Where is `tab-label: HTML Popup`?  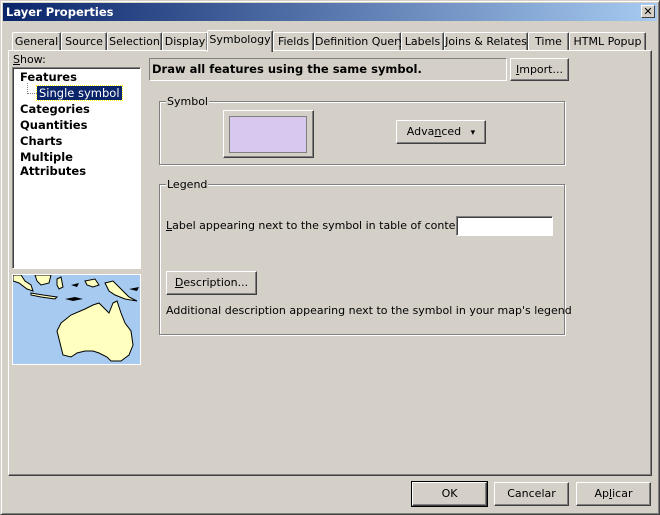
tab-label: HTML Popup is located at coordinates (607, 41).